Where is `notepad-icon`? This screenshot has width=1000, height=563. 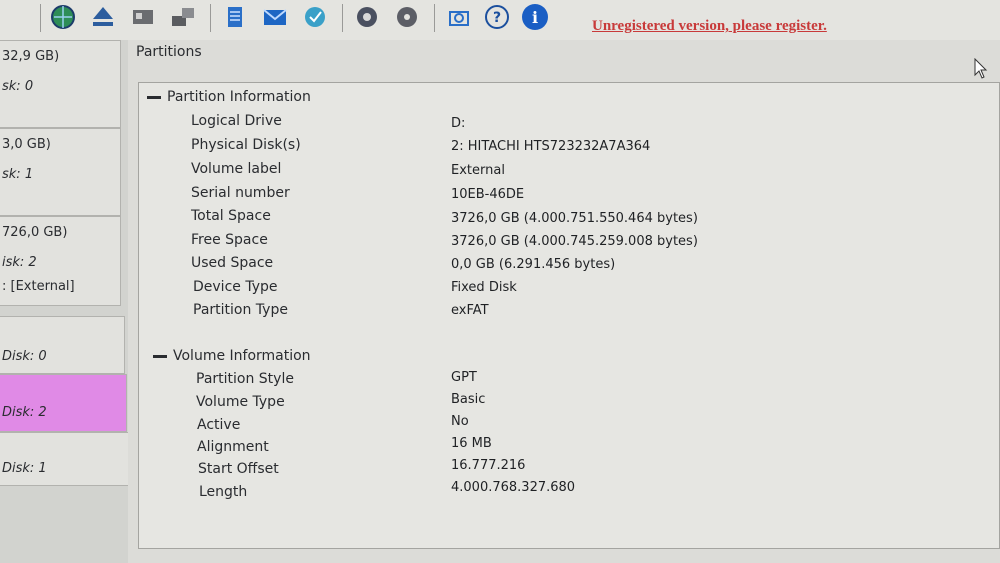
notepad-icon is located at coordinates (235, 17).